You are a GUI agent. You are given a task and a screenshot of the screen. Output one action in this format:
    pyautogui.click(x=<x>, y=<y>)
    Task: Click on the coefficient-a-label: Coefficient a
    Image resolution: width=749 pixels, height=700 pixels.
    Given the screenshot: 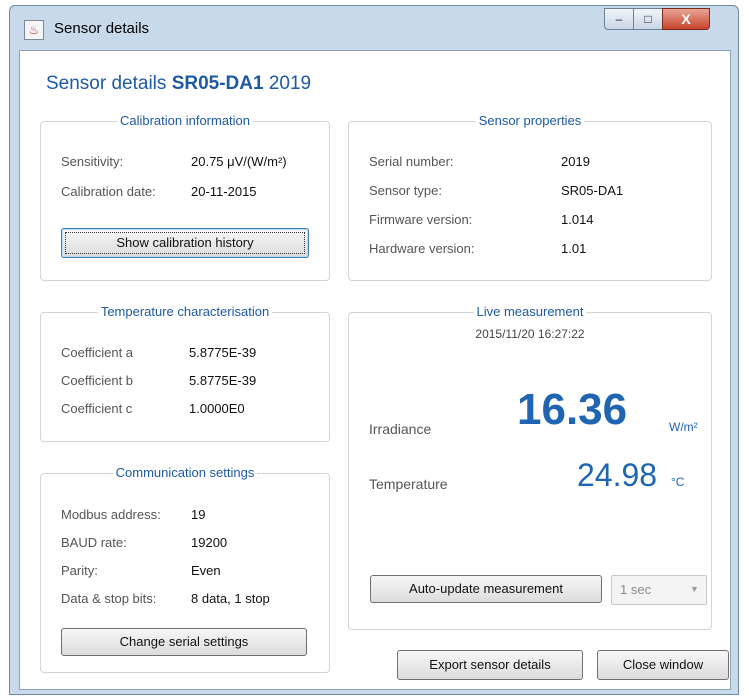 What is the action you would take?
    pyautogui.click(x=97, y=352)
    